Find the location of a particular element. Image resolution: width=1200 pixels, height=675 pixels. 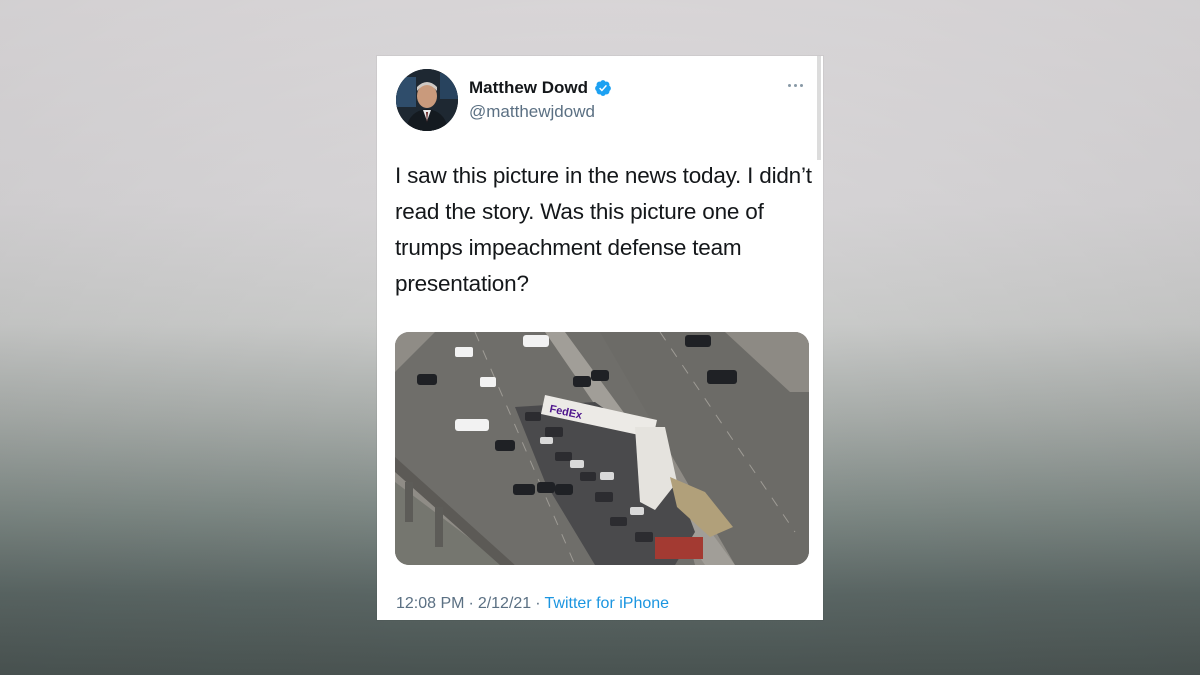

person-avatar-icon is located at coordinates (427, 100).